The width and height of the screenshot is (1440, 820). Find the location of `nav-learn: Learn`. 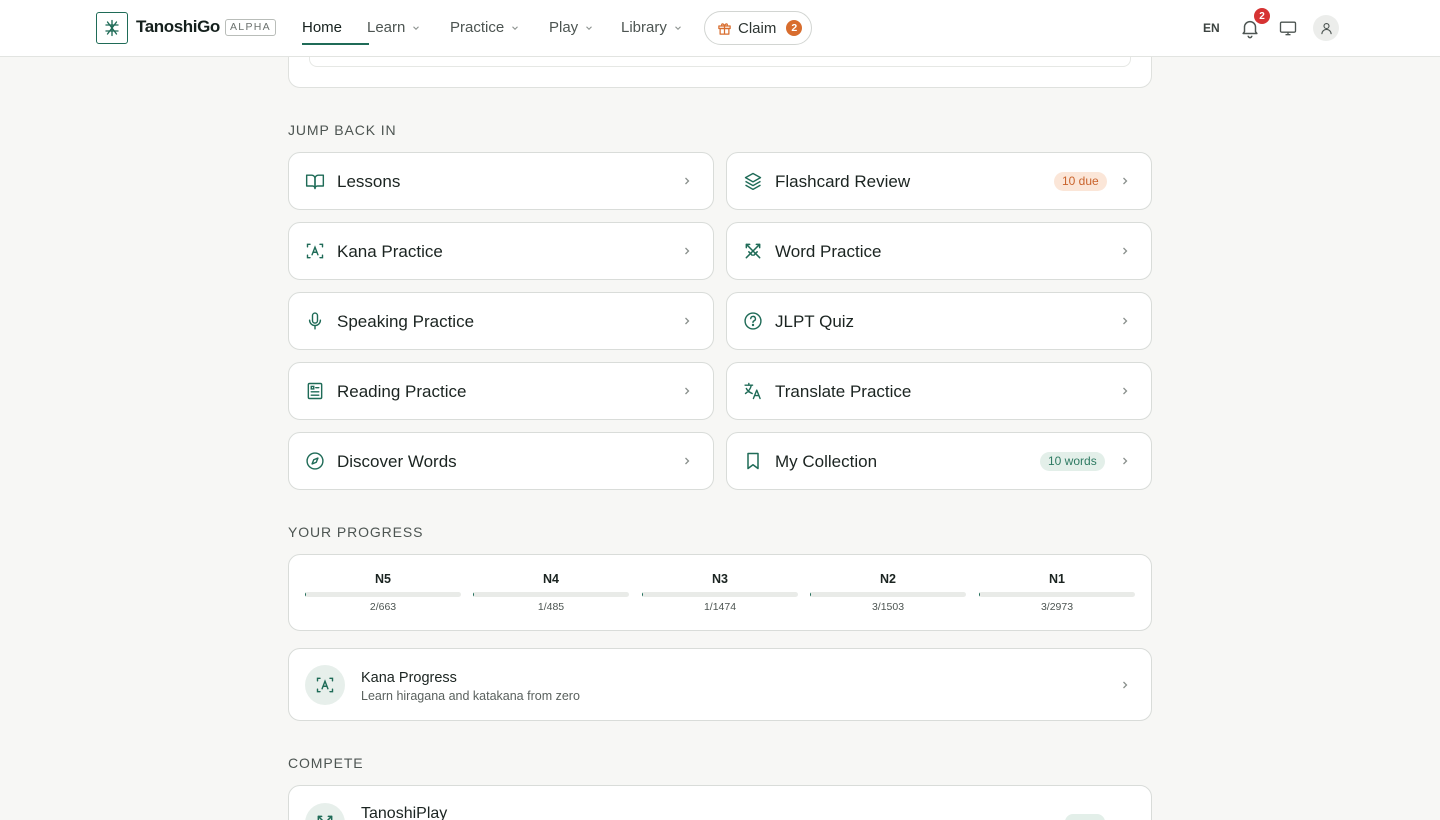

nav-learn: Learn is located at coordinates (394, 27).